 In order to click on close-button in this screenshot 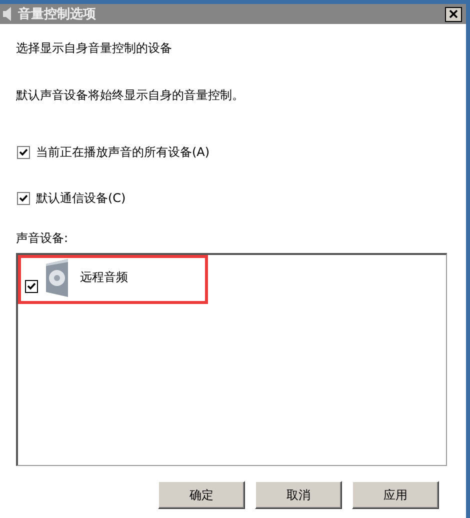, I will do `click(453, 14)`.